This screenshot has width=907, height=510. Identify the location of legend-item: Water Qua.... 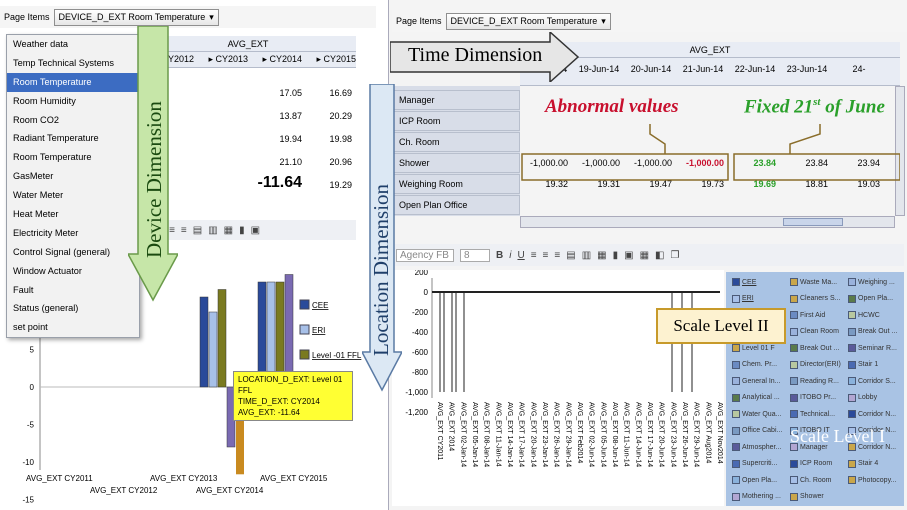
(756, 414).